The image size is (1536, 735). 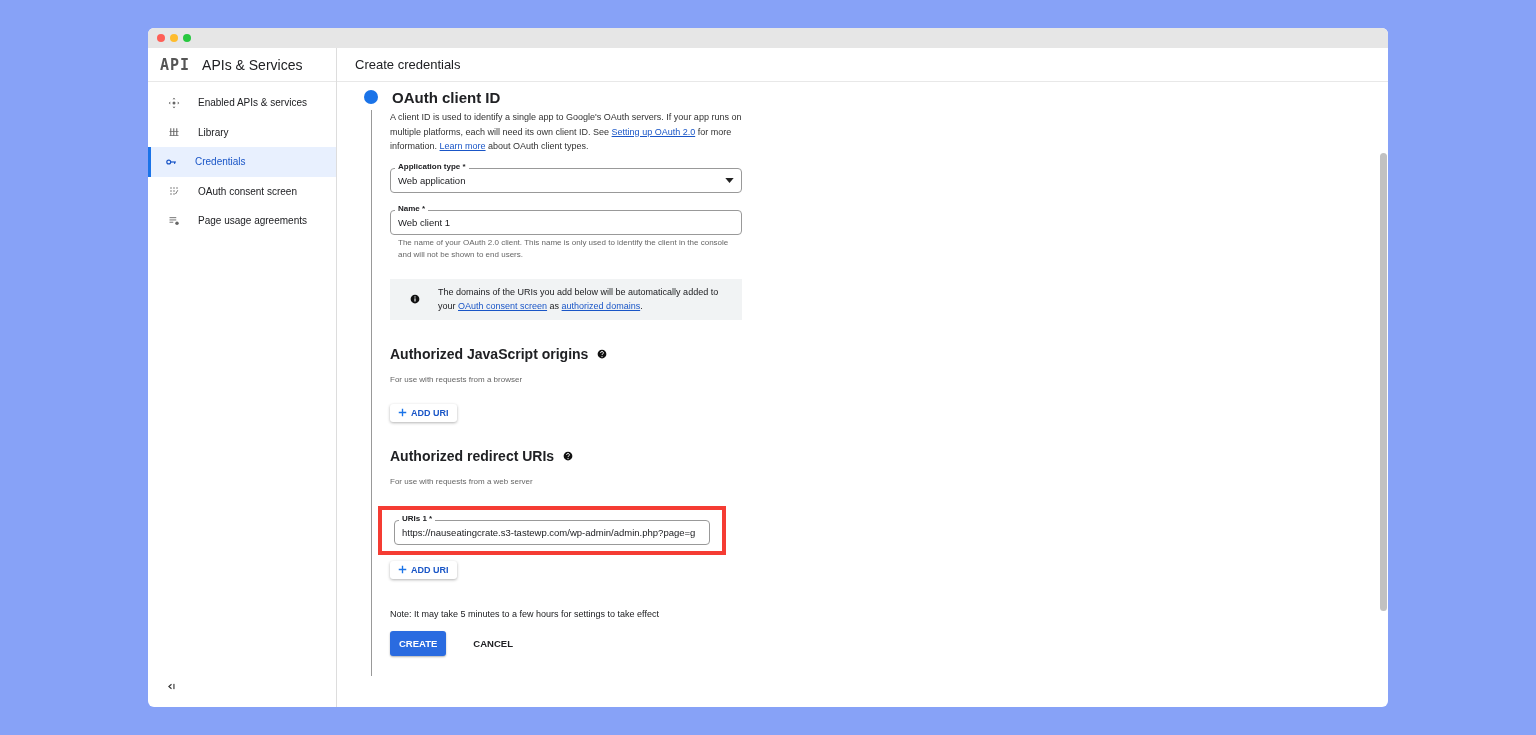 What do you see at coordinates (653, 131) in the screenshot?
I see `help-link: Setting up OAuth 2.0` at bounding box center [653, 131].